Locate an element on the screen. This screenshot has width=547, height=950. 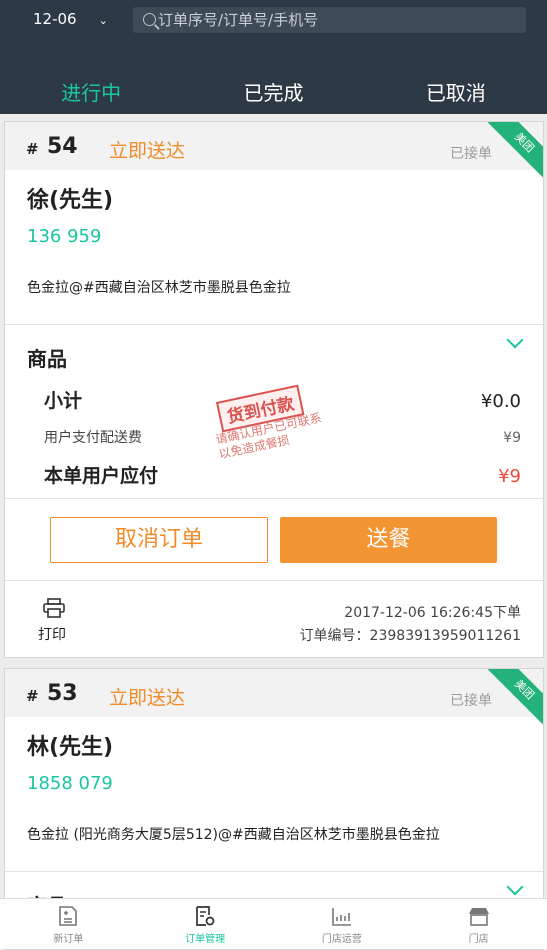
store-ops-icon is located at coordinates (341, 917).